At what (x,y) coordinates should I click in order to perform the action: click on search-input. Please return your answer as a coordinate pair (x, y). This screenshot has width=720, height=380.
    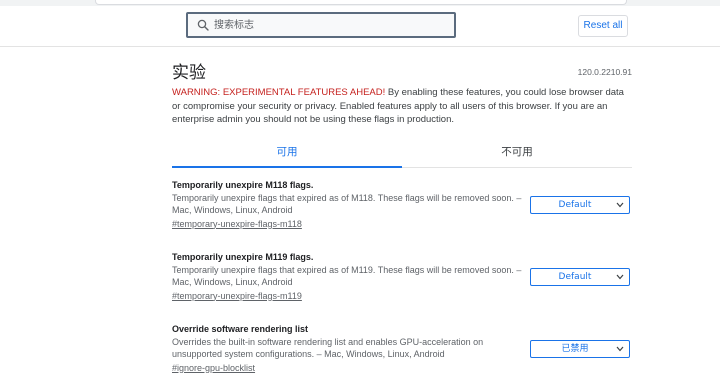
    Looking at the image, I should click on (331, 25).